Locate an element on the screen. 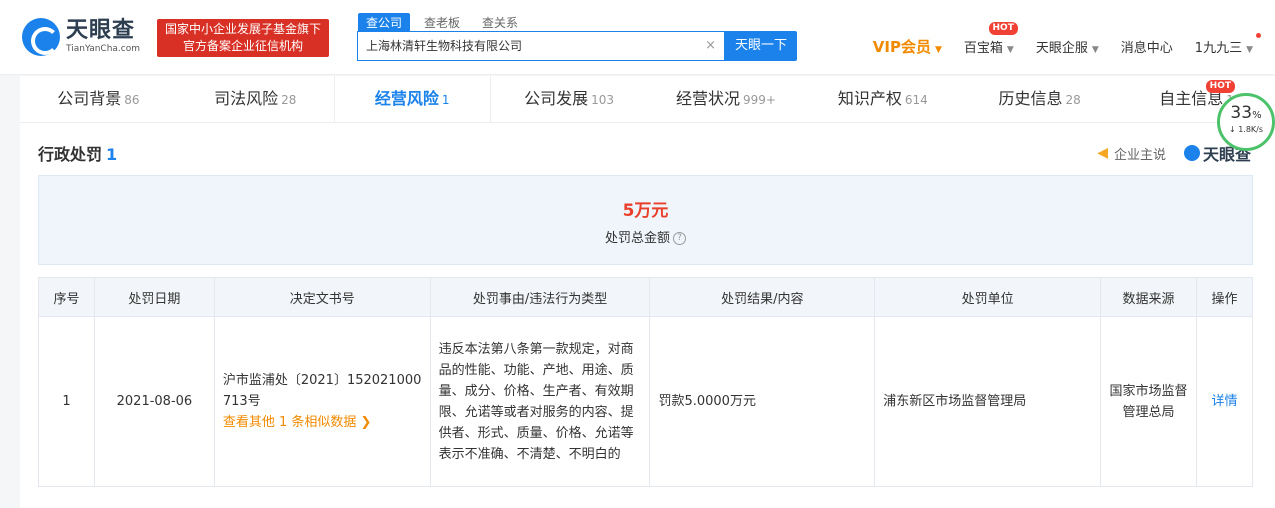 The height and width of the screenshot is (508, 1275). section-title-text: 行政处罚 is located at coordinates (70, 154).